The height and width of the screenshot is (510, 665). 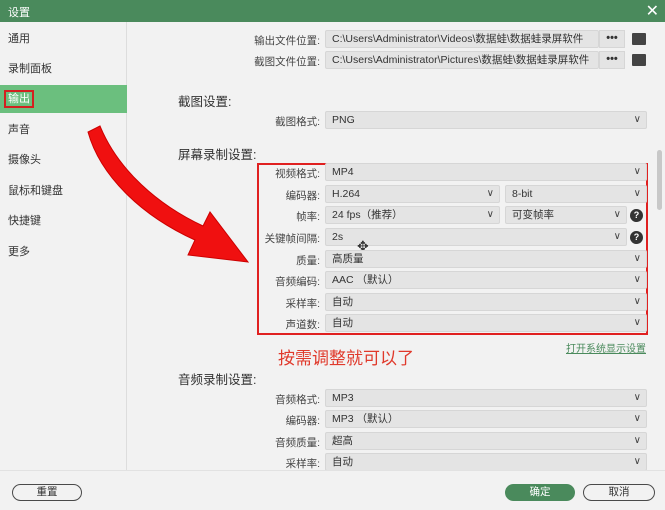 I want to click on ok-button: 确定, so click(x=540, y=492).